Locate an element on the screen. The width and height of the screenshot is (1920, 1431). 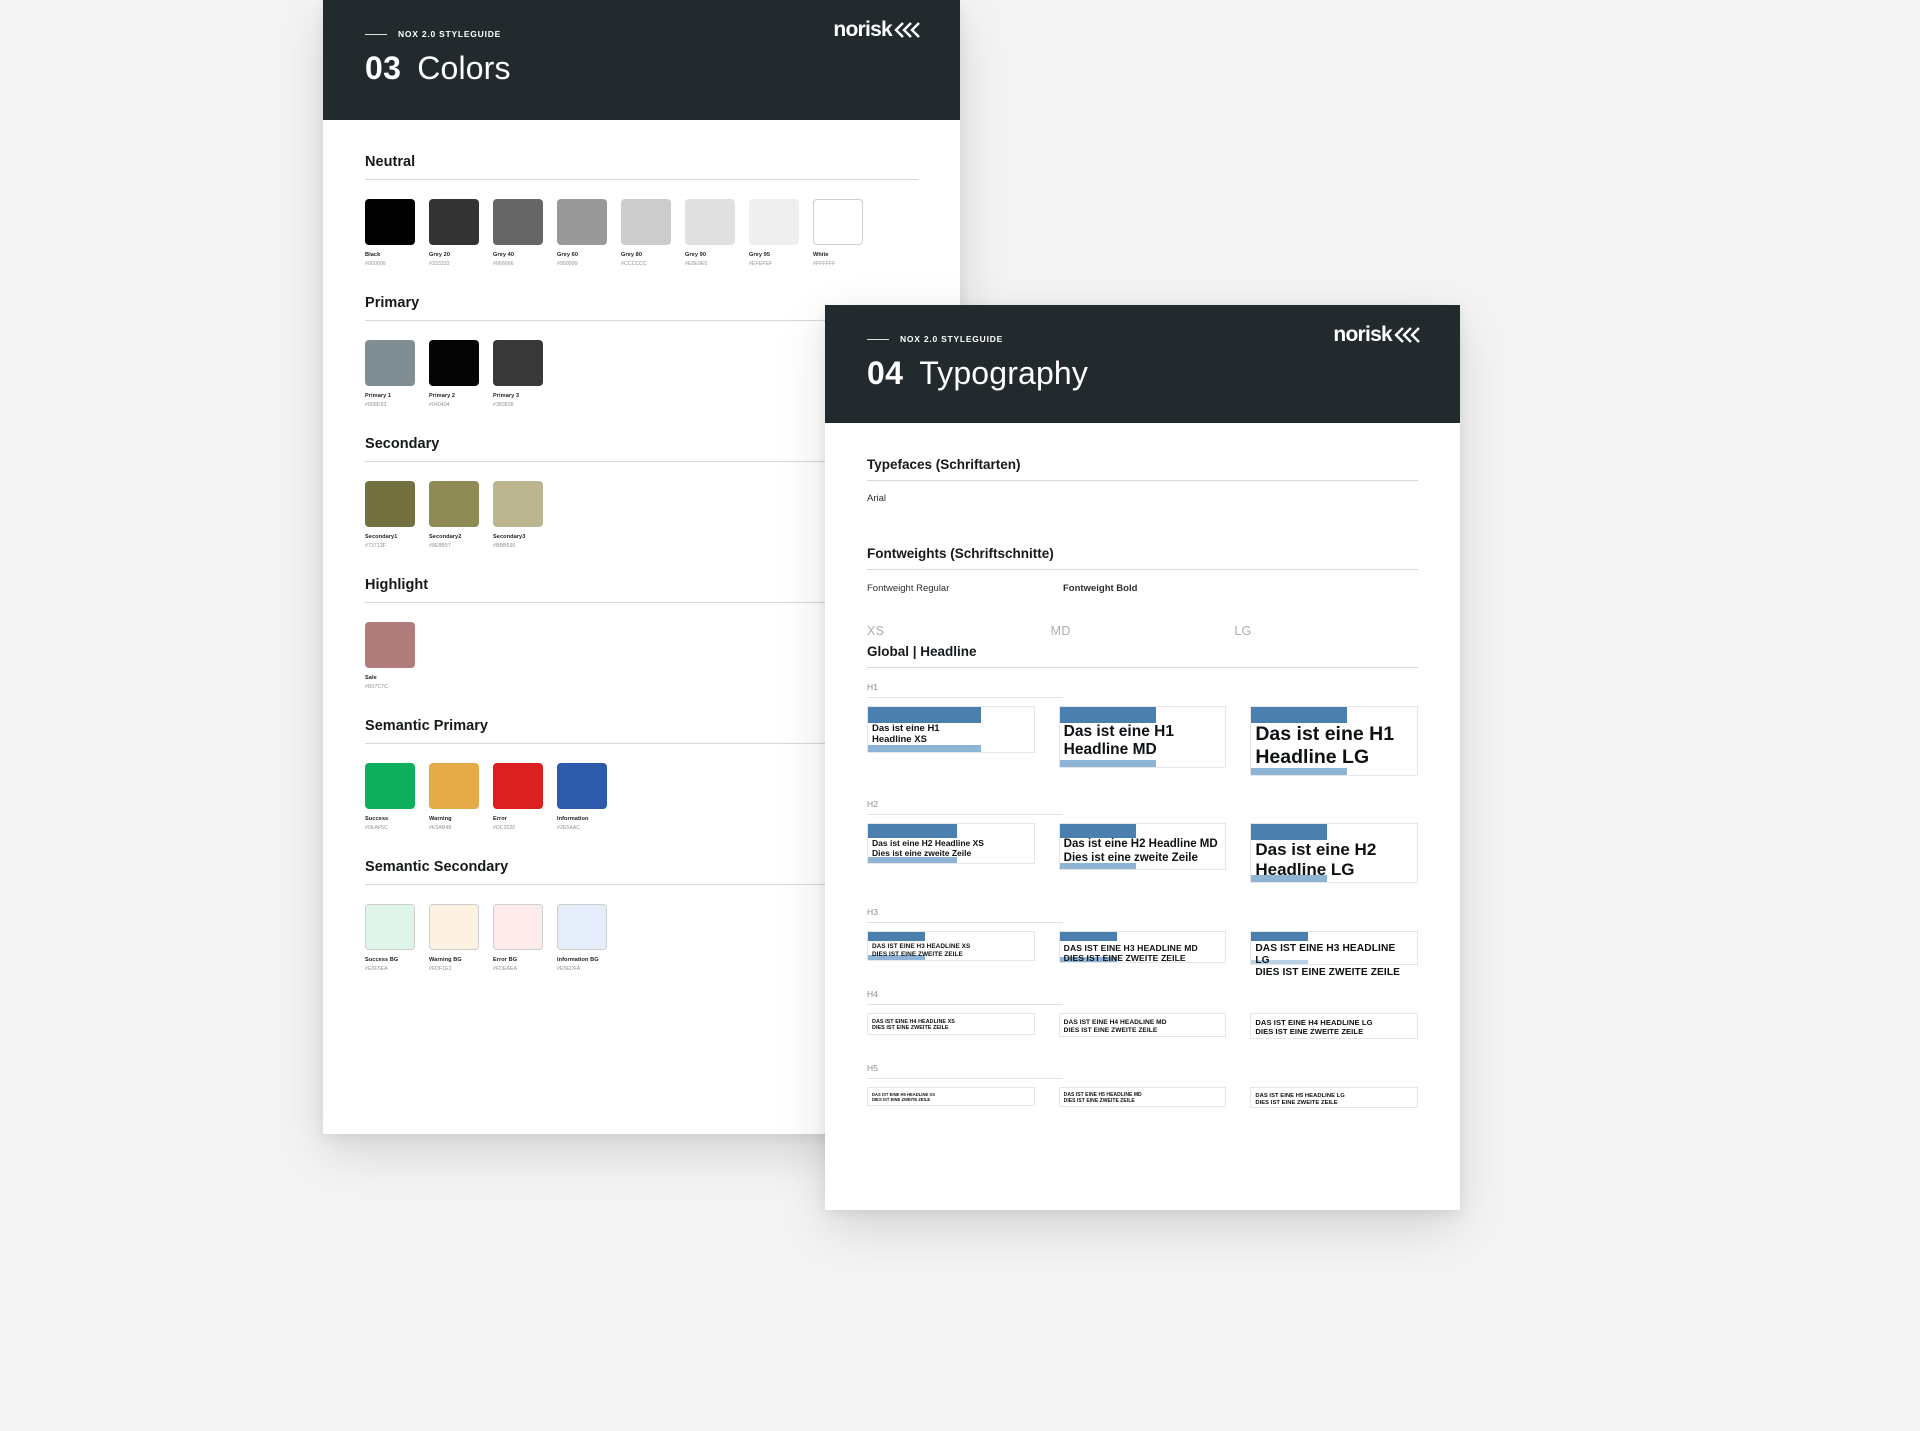
color-swatch: Warning #E5AB48 is located at coordinates (454, 797).